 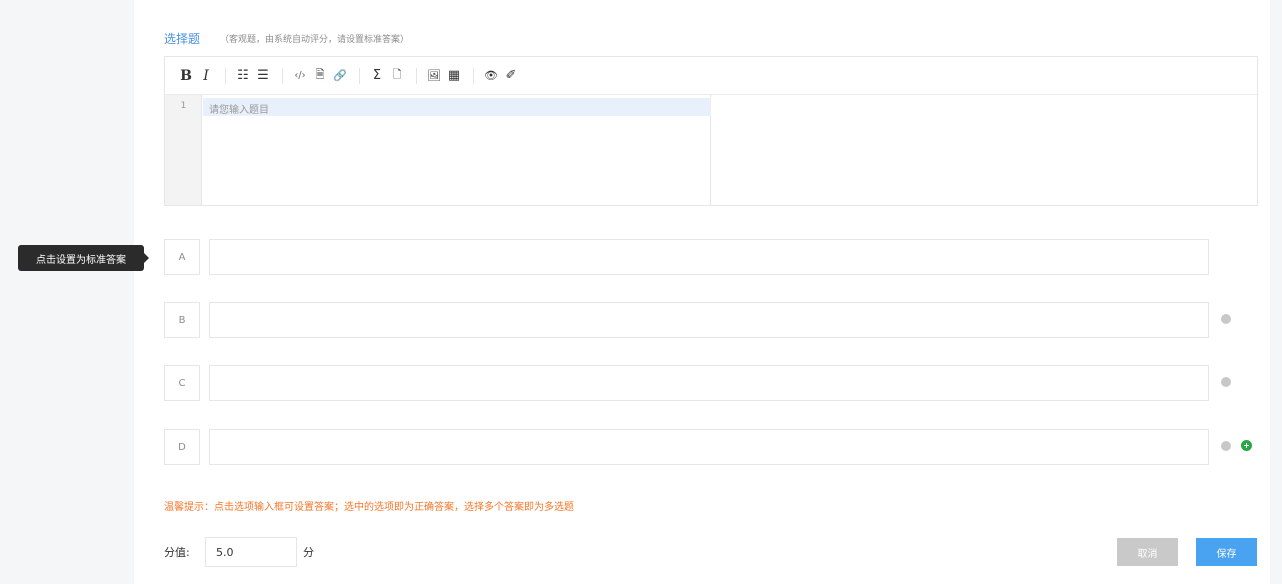 I want to click on left-gutter, so click(x=67, y=292).